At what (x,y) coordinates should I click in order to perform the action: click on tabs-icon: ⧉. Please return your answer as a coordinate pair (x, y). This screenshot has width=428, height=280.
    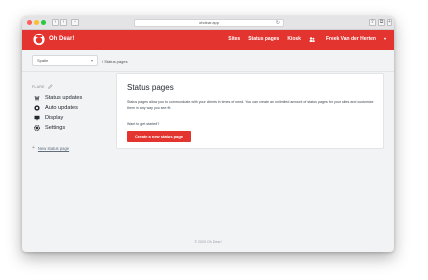
    Looking at the image, I should click on (381, 22).